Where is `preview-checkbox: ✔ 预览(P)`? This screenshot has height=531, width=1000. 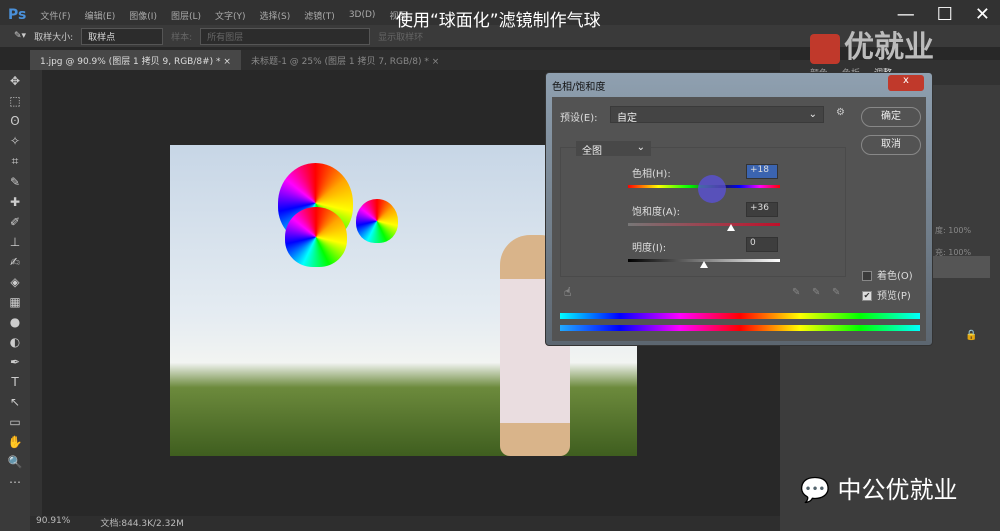 preview-checkbox: ✔ 预览(P) is located at coordinates (886, 294).